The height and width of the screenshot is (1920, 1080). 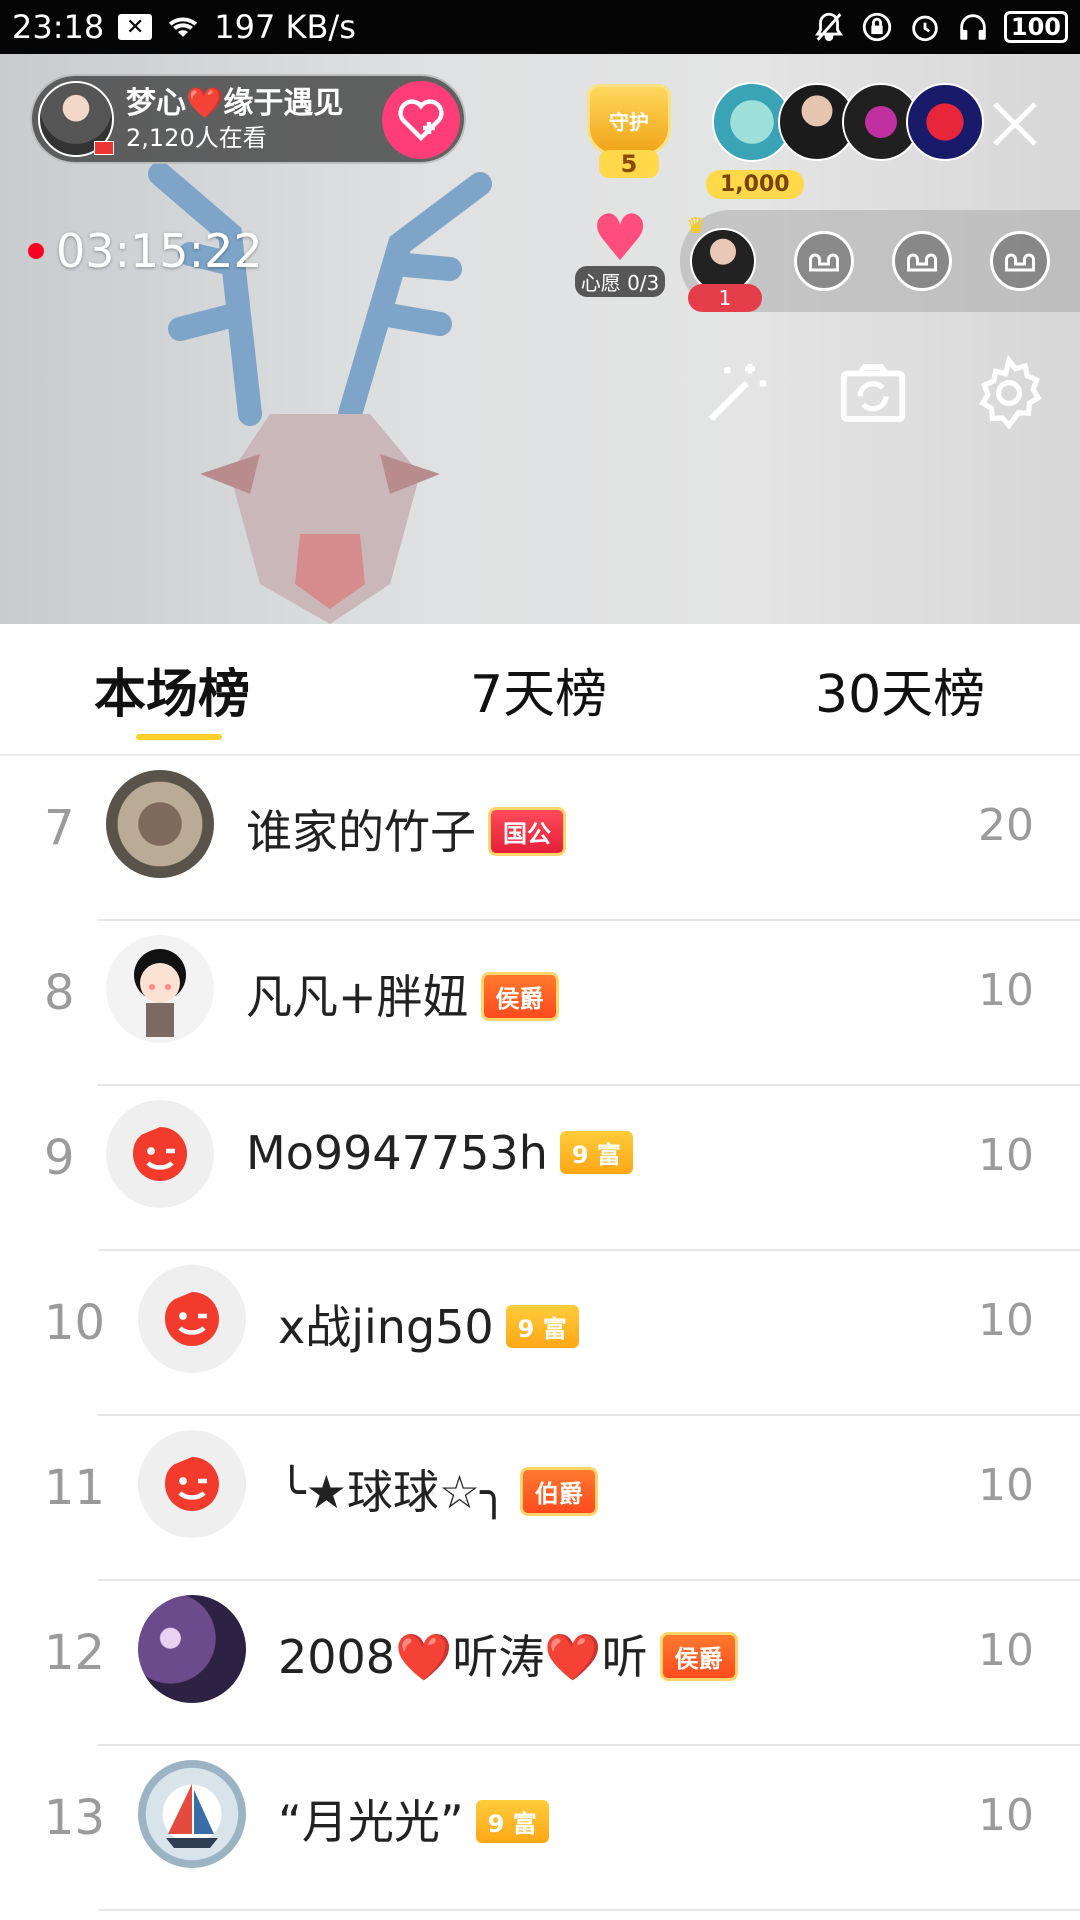 I want to click on guard-count: 5, so click(x=629, y=164).